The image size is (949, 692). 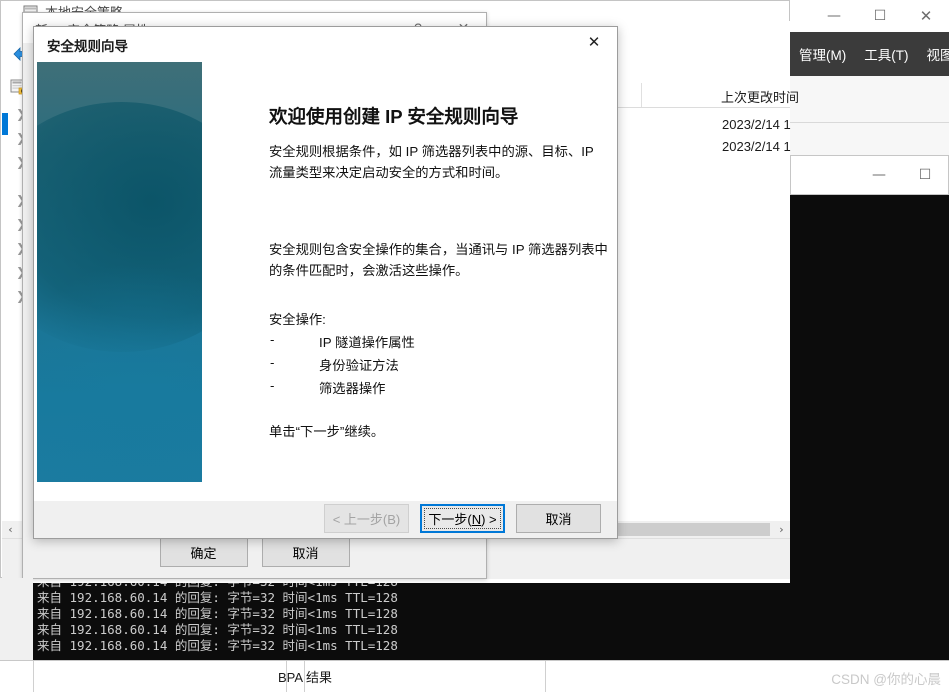 What do you see at coordinates (359, 364) in the screenshot?
I see `wizard-action-item: 身份验证方法` at bounding box center [359, 364].